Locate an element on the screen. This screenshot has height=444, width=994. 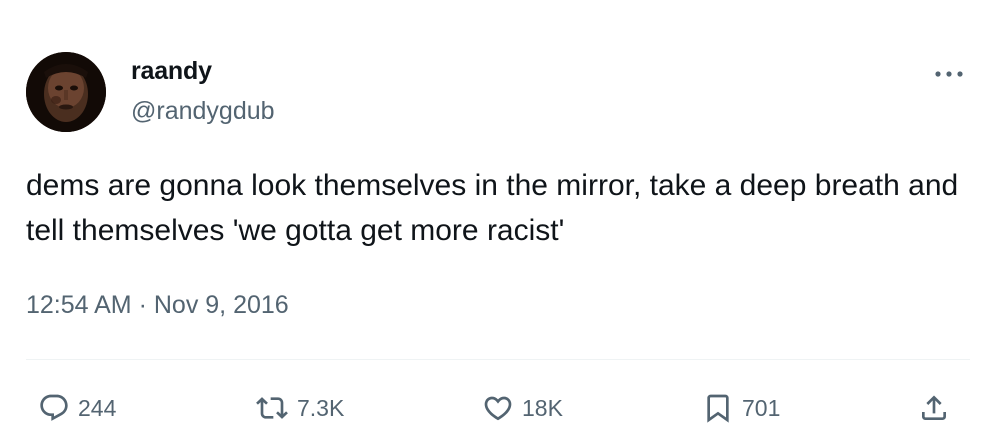
user-handle: @randygdub is located at coordinates (203, 111).